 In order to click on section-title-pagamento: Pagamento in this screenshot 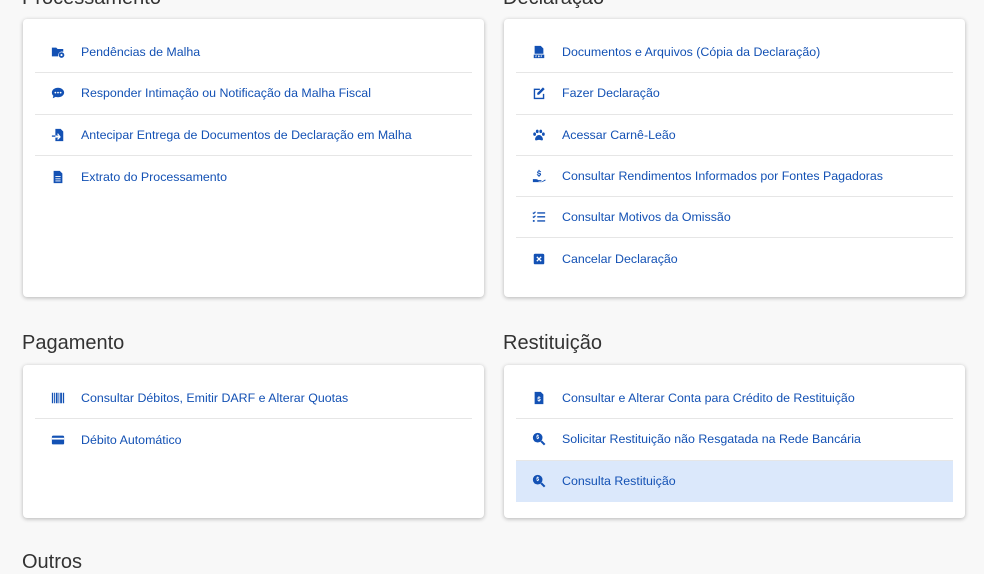, I will do `click(73, 343)`.